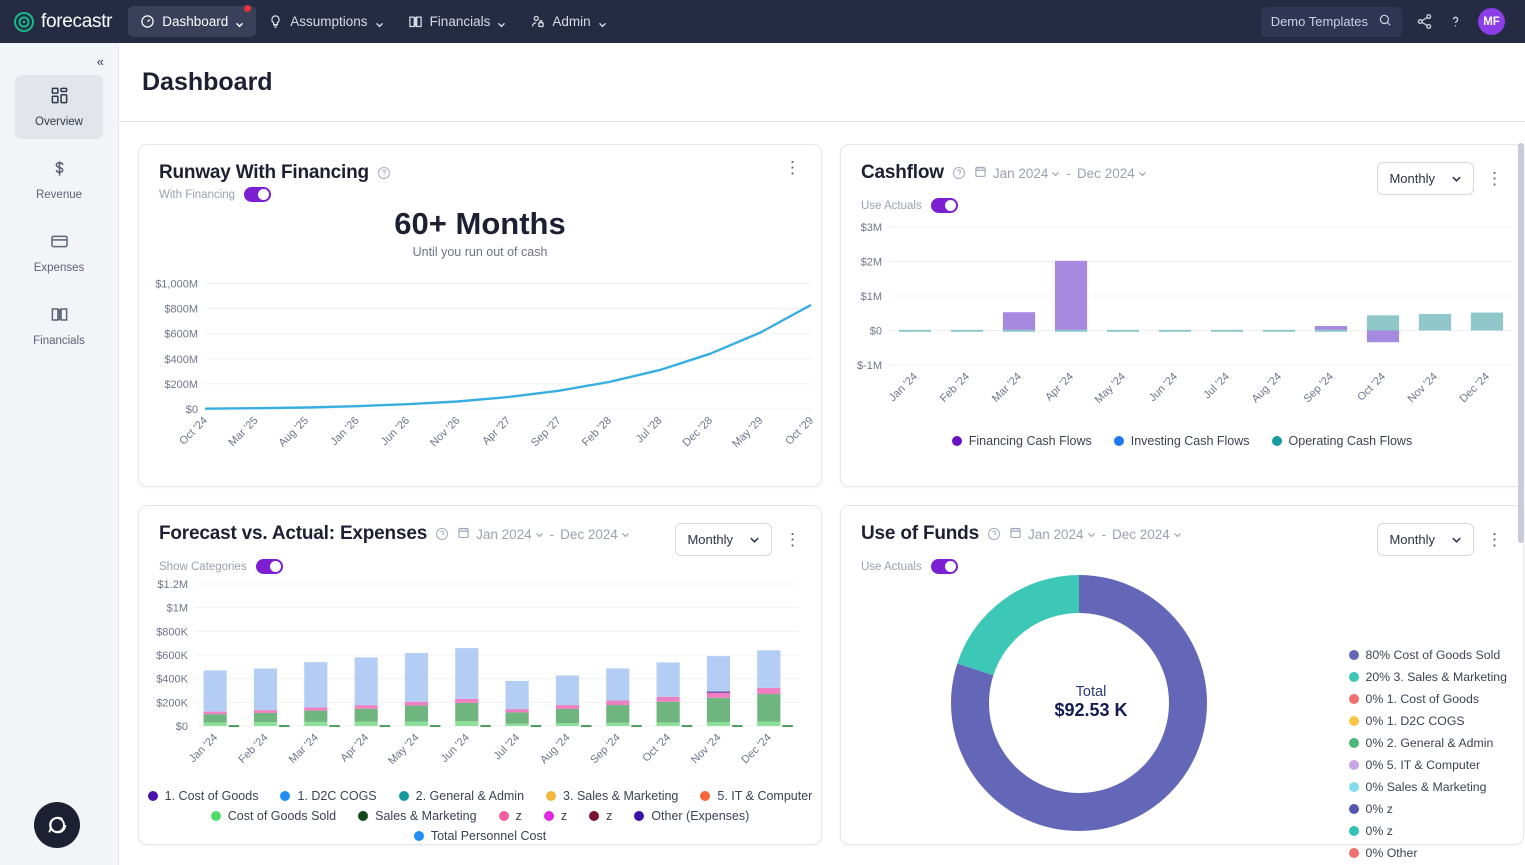  Describe the element at coordinates (203, 566) in the screenshot. I see `show-categories-label: Show Categories` at that location.